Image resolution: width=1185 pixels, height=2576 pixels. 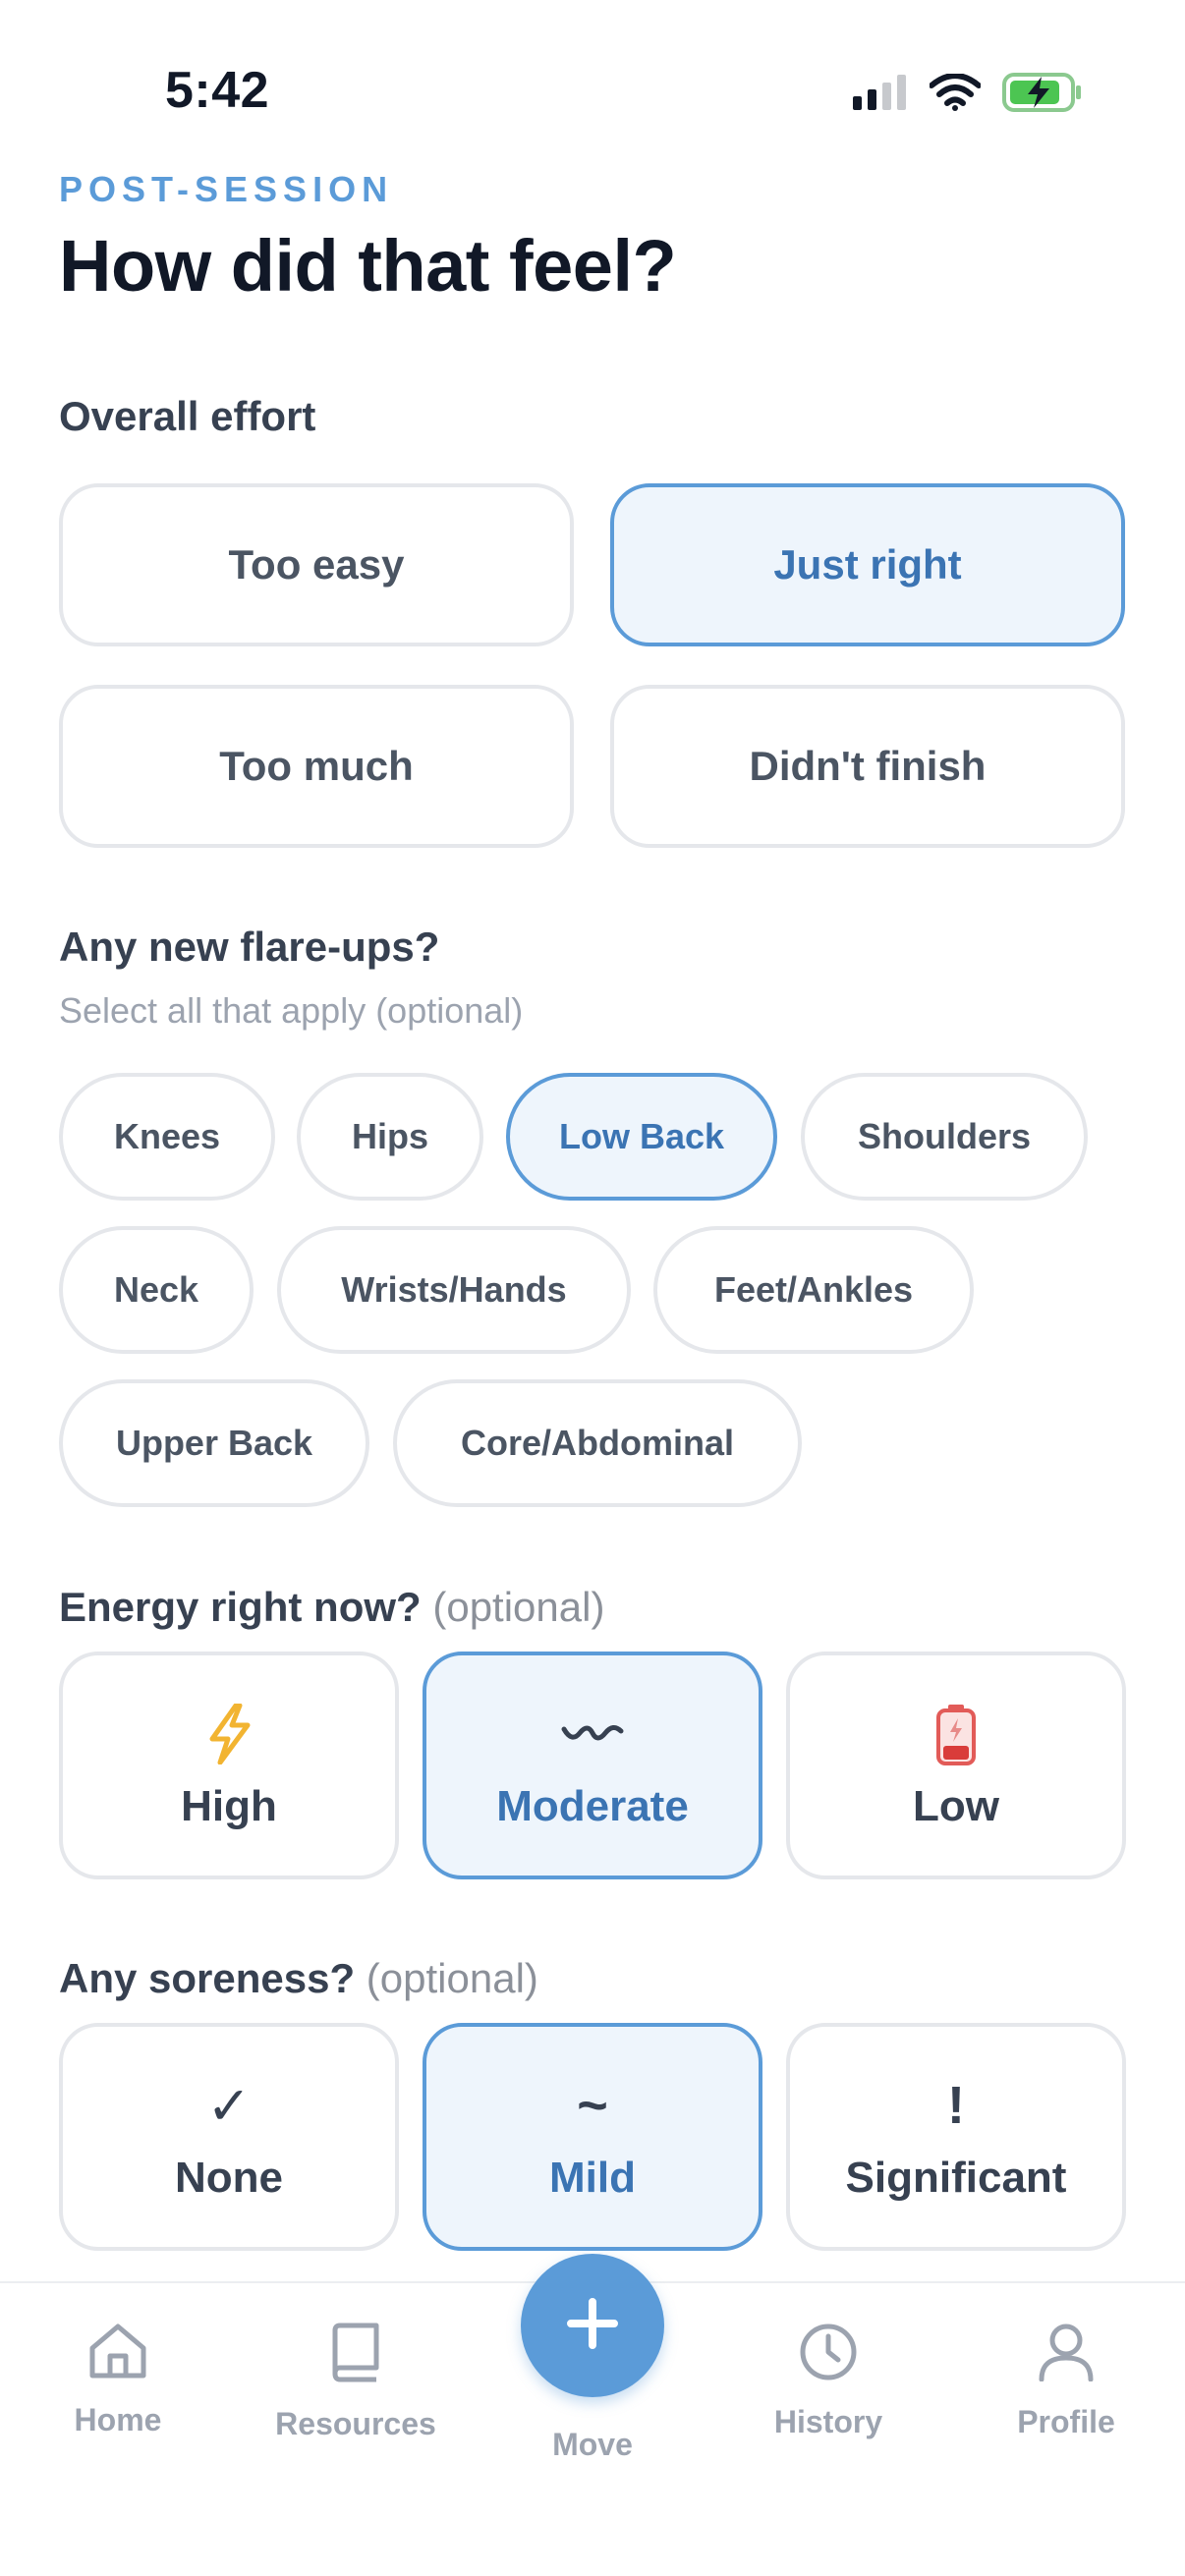 I want to click on cellular-signal-icon, so click(x=881, y=95).